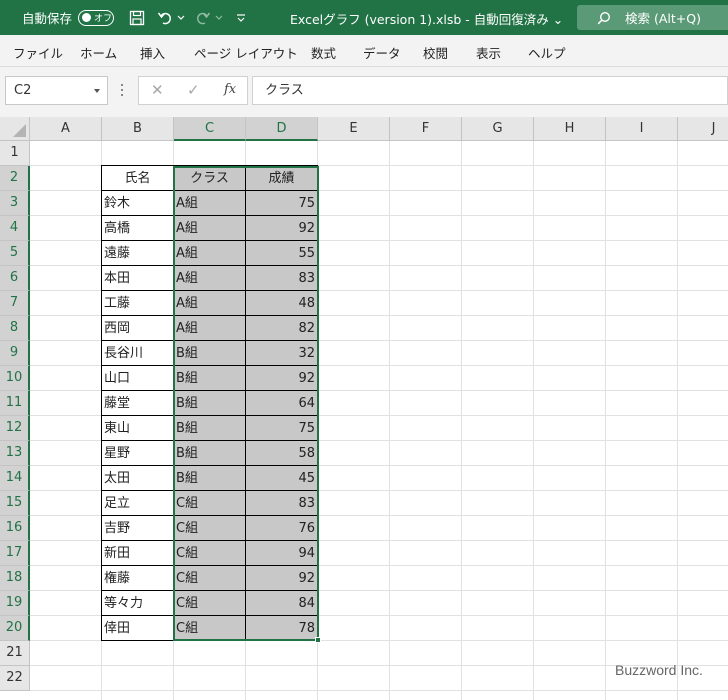 The width and height of the screenshot is (728, 700). Describe the element at coordinates (15, 603) in the screenshot. I see `row-header-19: 19` at that location.